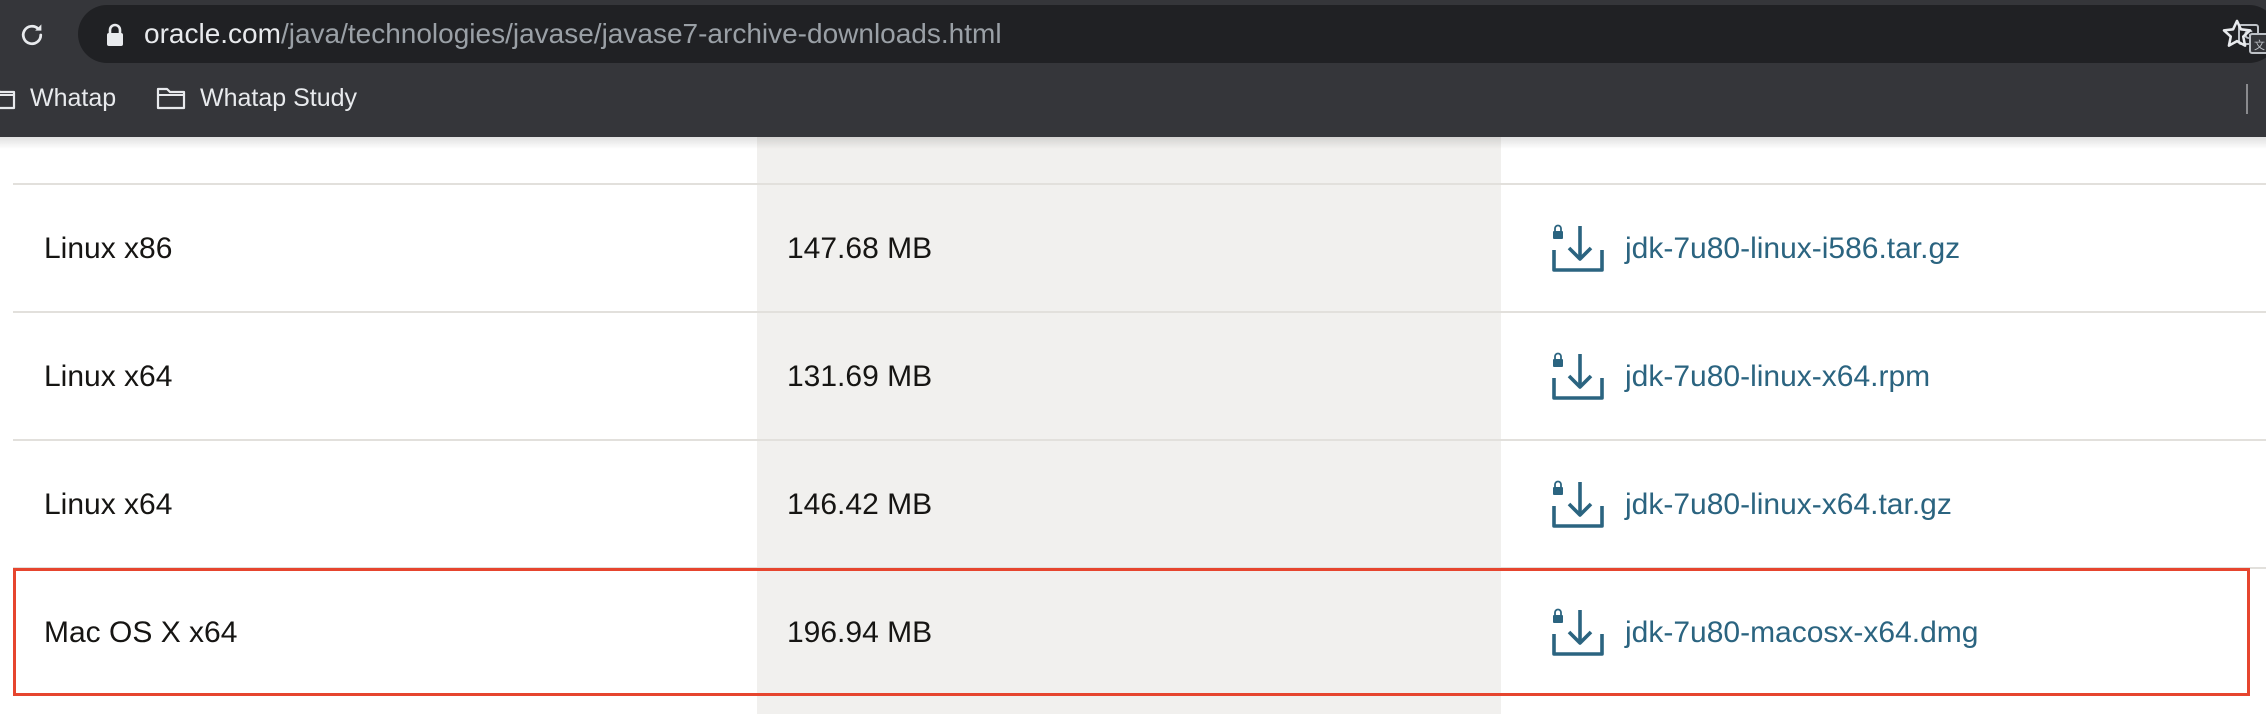 Image resolution: width=2266 pixels, height=714 pixels. What do you see at coordinates (1778, 376) in the screenshot?
I see `download-filename: jdk-7u80-linux-x64.rpm` at bounding box center [1778, 376].